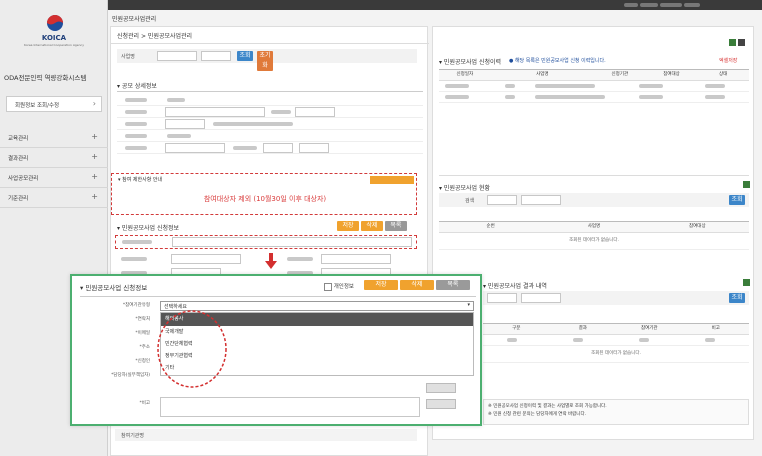 The height and width of the screenshot is (456, 762). What do you see at coordinates (441, 388) in the screenshot?
I see `popup-side-button` at bounding box center [441, 388].